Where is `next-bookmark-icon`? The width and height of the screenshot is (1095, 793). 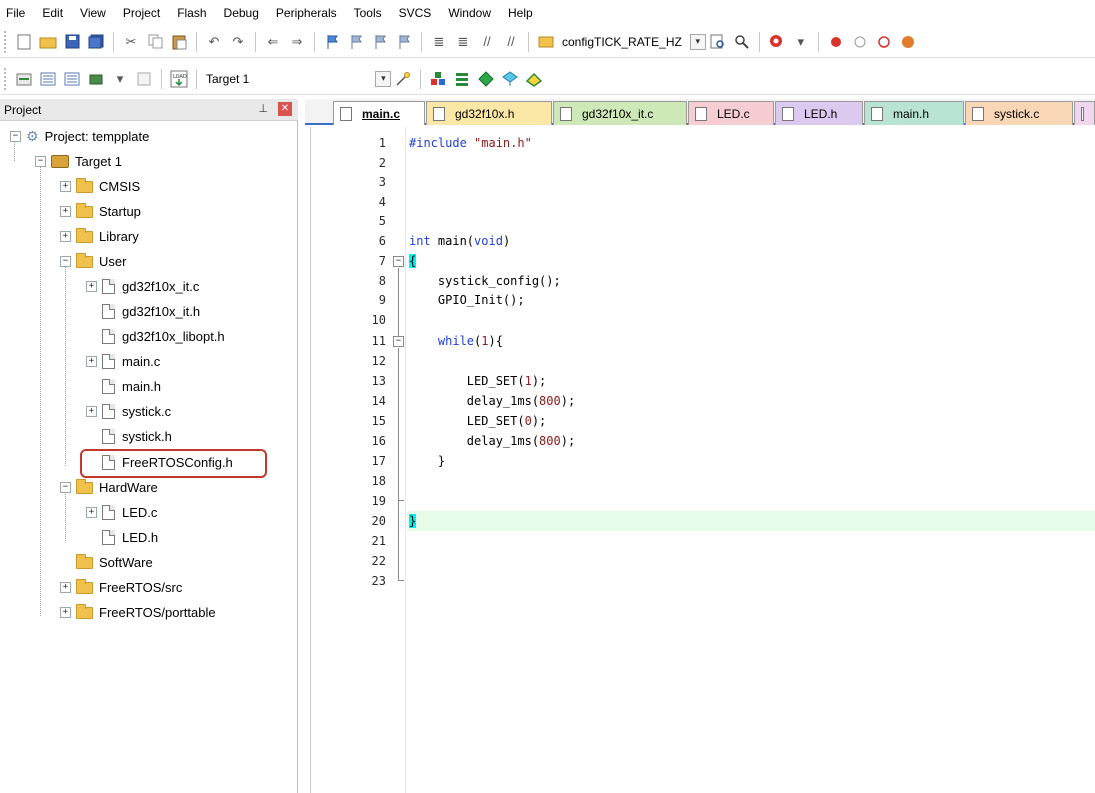
next-bookmark-icon is located at coordinates (380, 42).